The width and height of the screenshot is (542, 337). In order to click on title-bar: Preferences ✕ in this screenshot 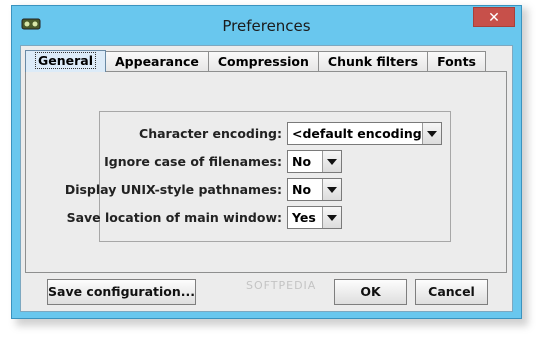, I will do `click(266, 26)`.